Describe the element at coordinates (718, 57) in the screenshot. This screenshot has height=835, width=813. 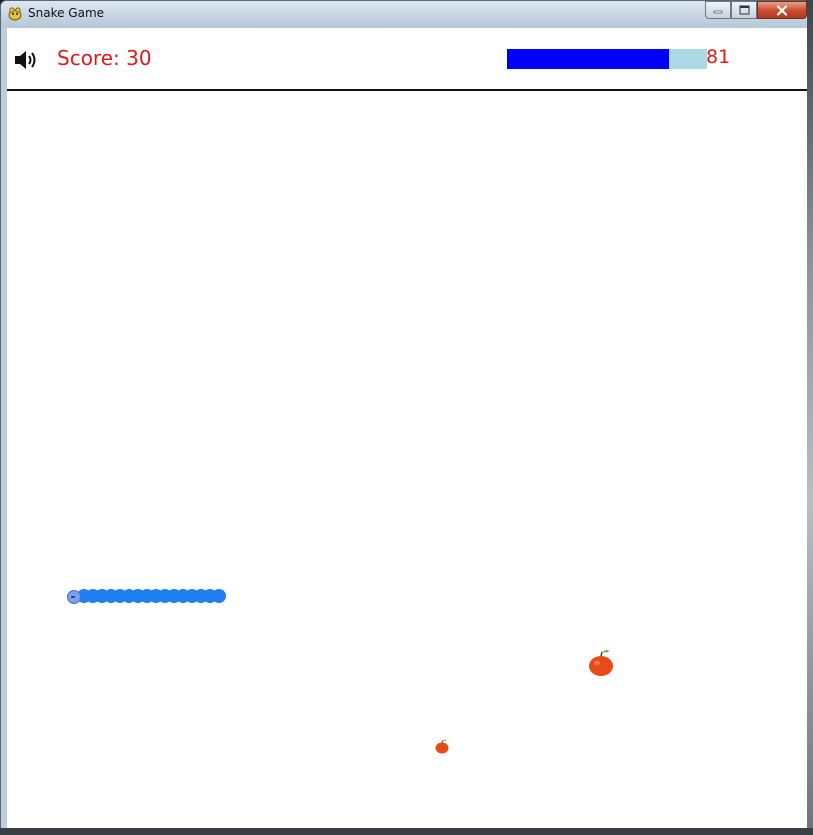
I see `energy-value: 81` at that location.